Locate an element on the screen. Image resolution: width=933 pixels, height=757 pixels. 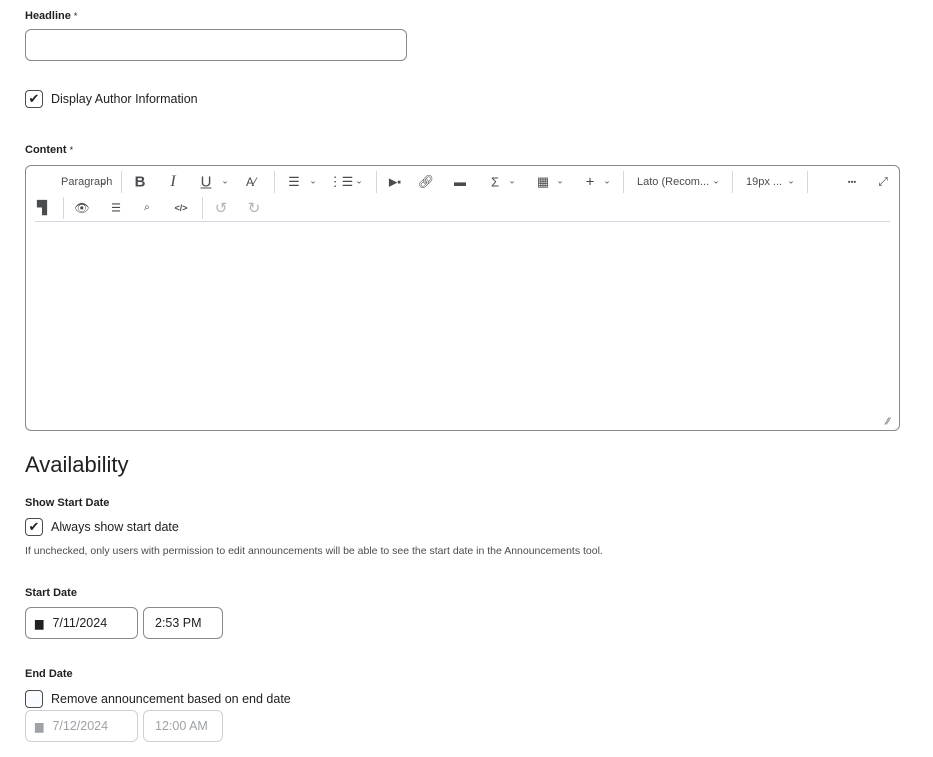
fullscreen-icon: ⤢ is located at coordinates (883, 182).